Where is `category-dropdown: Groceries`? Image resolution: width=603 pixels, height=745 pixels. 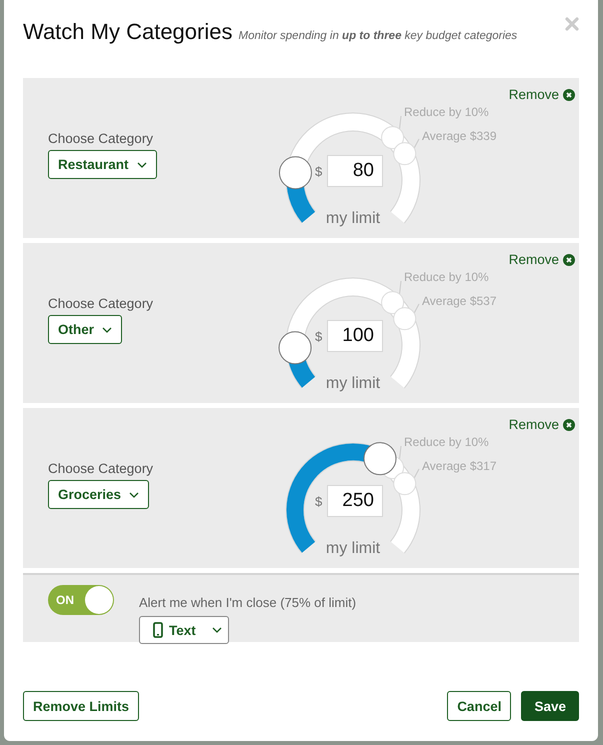
category-dropdown: Groceries is located at coordinates (99, 494).